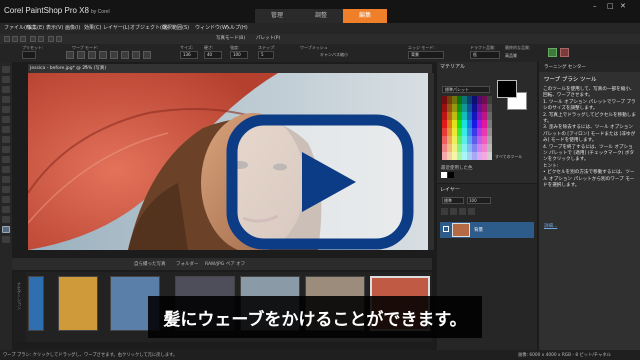 The width and height of the screenshot is (640, 360). I want to click on palette-toggle: パレット(P), so click(268, 38).